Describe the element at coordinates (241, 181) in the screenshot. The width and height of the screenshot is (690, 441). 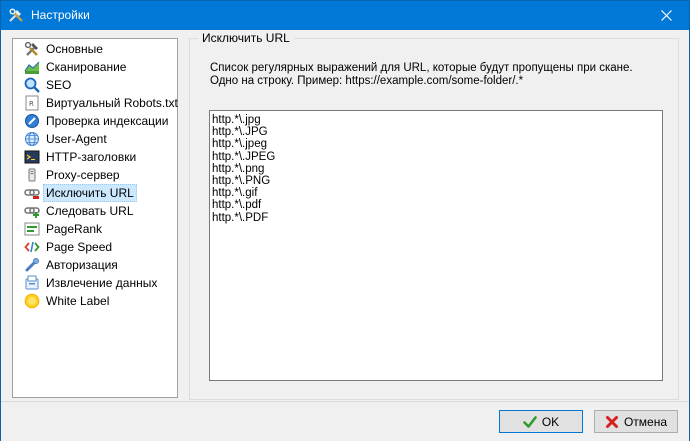
I see `pattern-line: http.*\.PNG` at that location.